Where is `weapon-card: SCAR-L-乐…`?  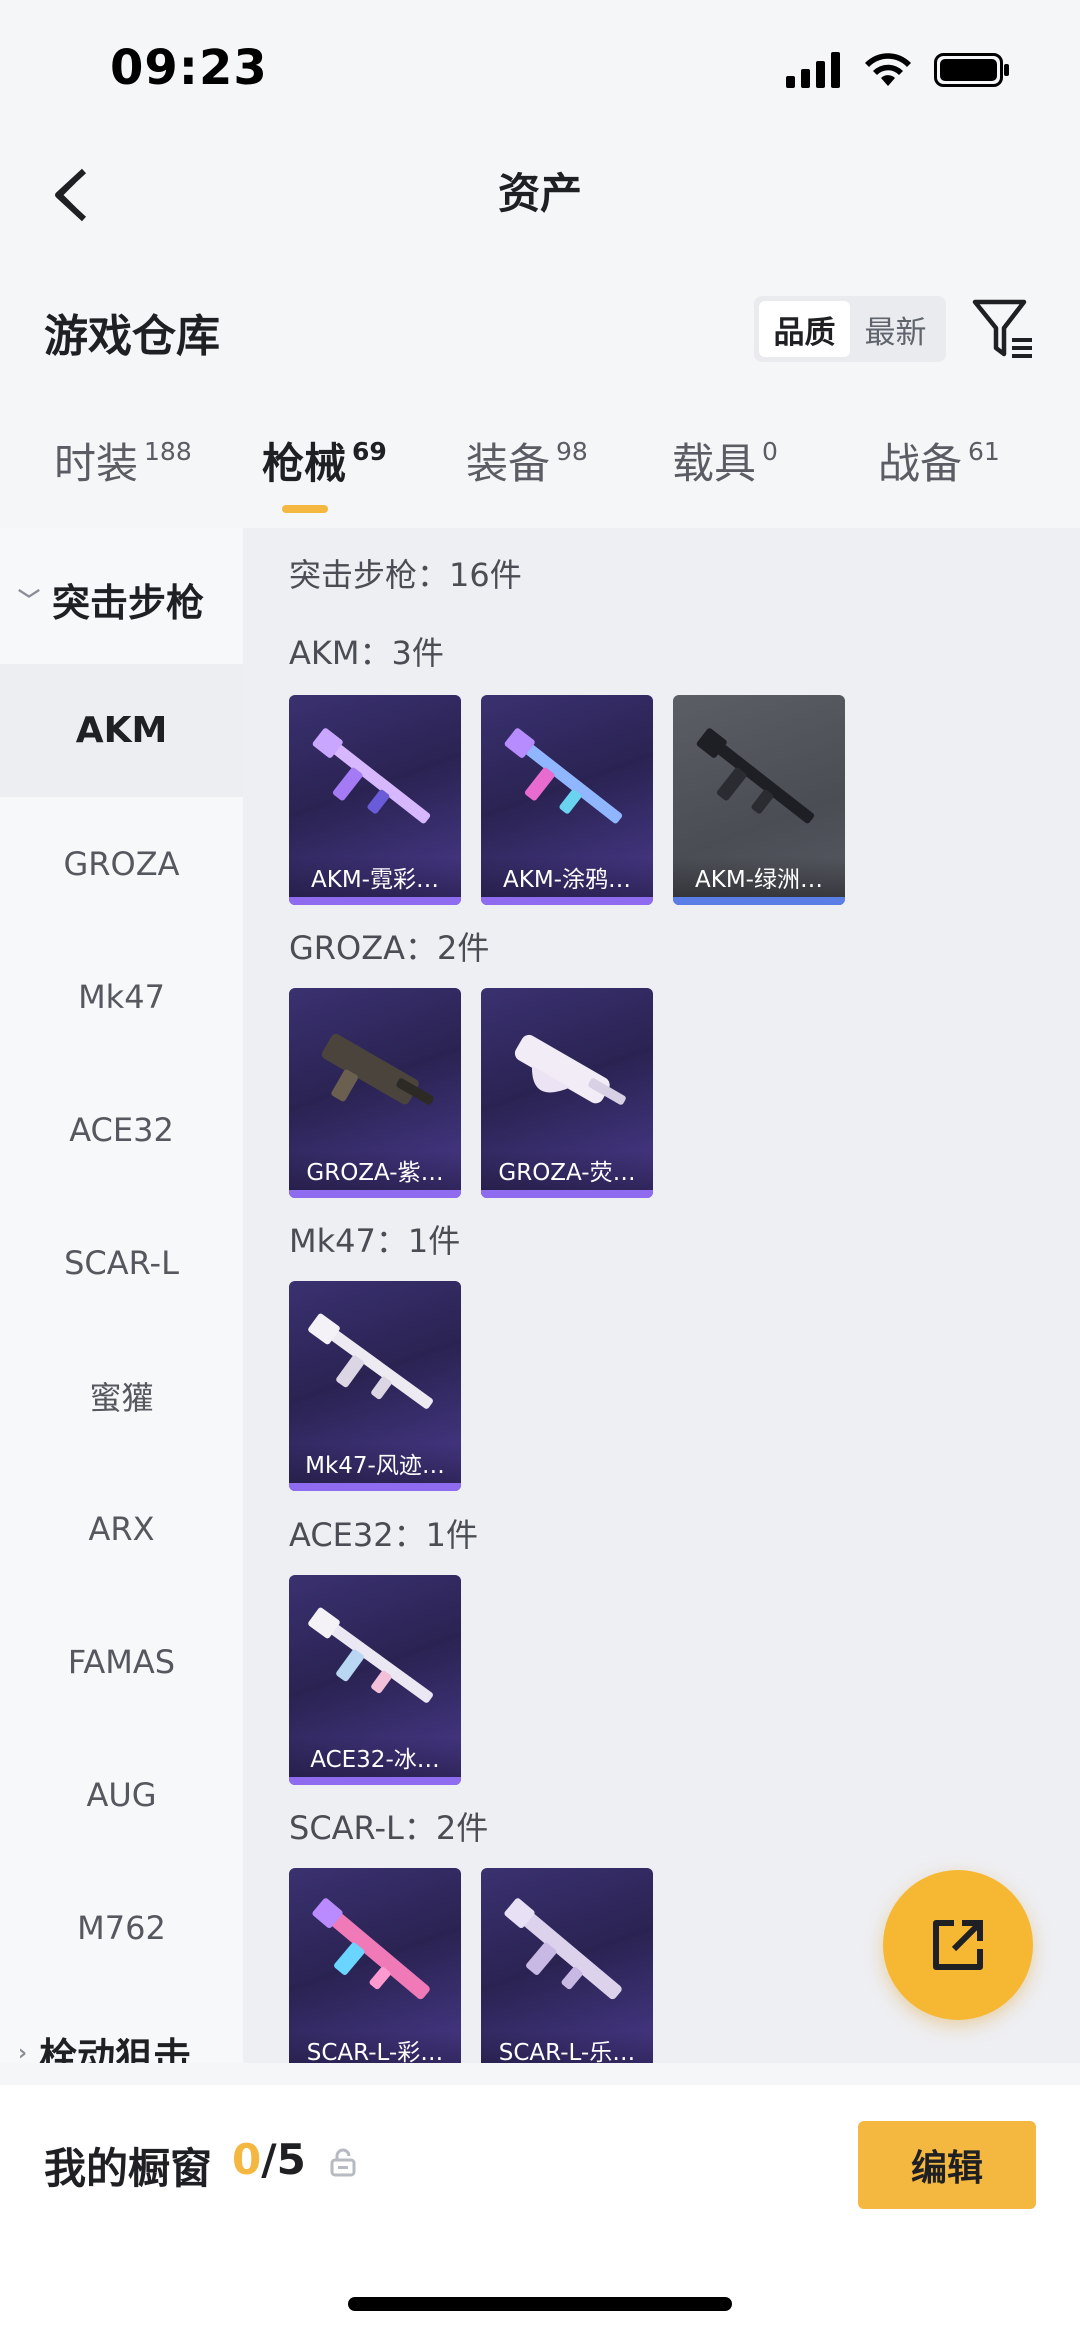
weapon-card: SCAR-L-乐… is located at coordinates (567, 1965).